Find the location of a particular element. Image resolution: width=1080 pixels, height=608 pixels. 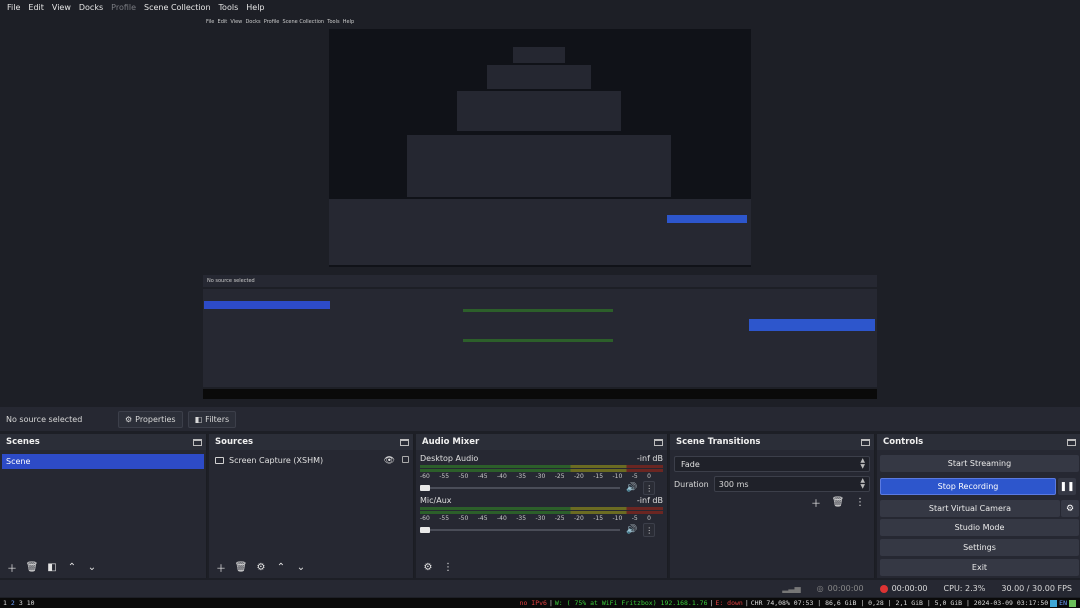

duration-input: 300 ms ▲ ▼ is located at coordinates (791, 484).